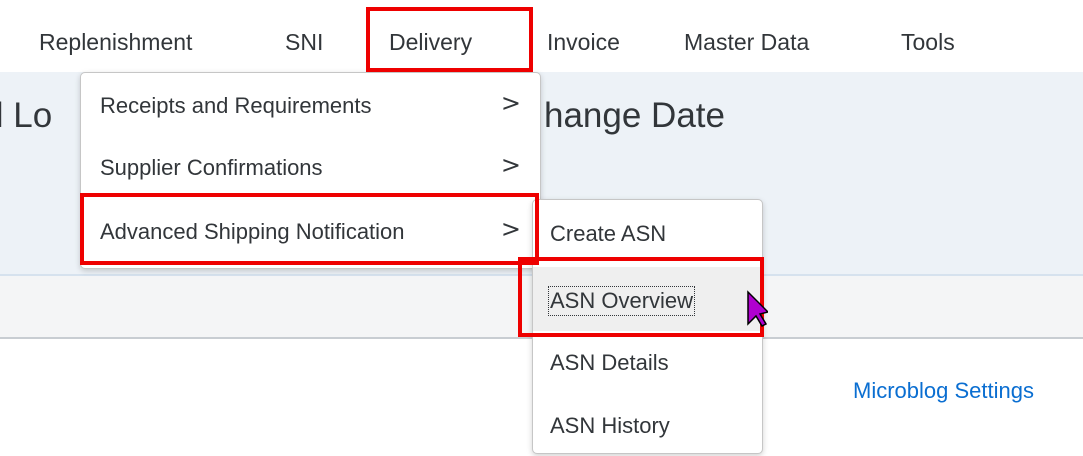 Image resolution: width=1083 pixels, height=456 pixels. Describe the element at coordinates (634, 115) in the screenshot. I see `page-title-fragment-right: hange Date` at that location.